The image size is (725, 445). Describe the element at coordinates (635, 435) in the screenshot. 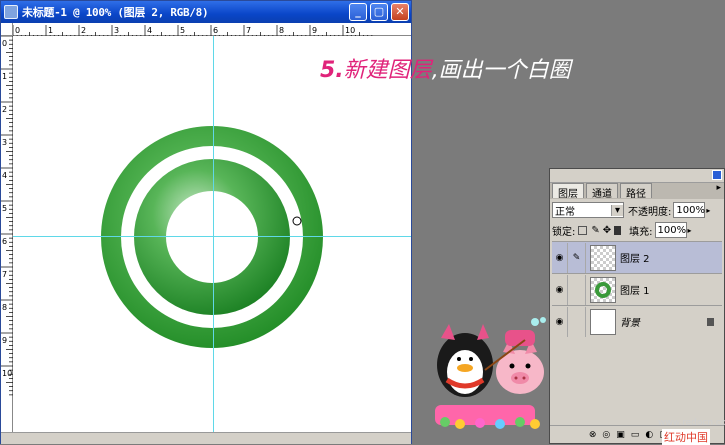

I see `new-group-icon: ▭` at that location.